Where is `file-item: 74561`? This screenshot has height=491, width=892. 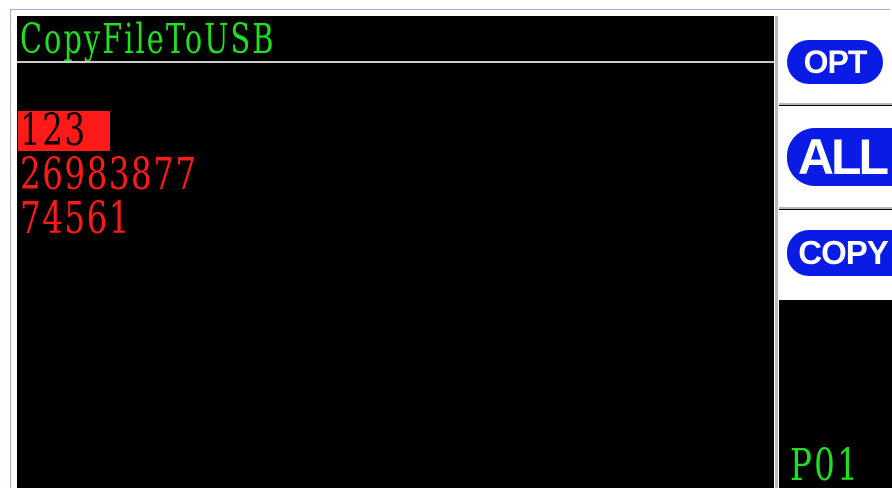 file-item: 74561 is located at coordinates (140, 219).